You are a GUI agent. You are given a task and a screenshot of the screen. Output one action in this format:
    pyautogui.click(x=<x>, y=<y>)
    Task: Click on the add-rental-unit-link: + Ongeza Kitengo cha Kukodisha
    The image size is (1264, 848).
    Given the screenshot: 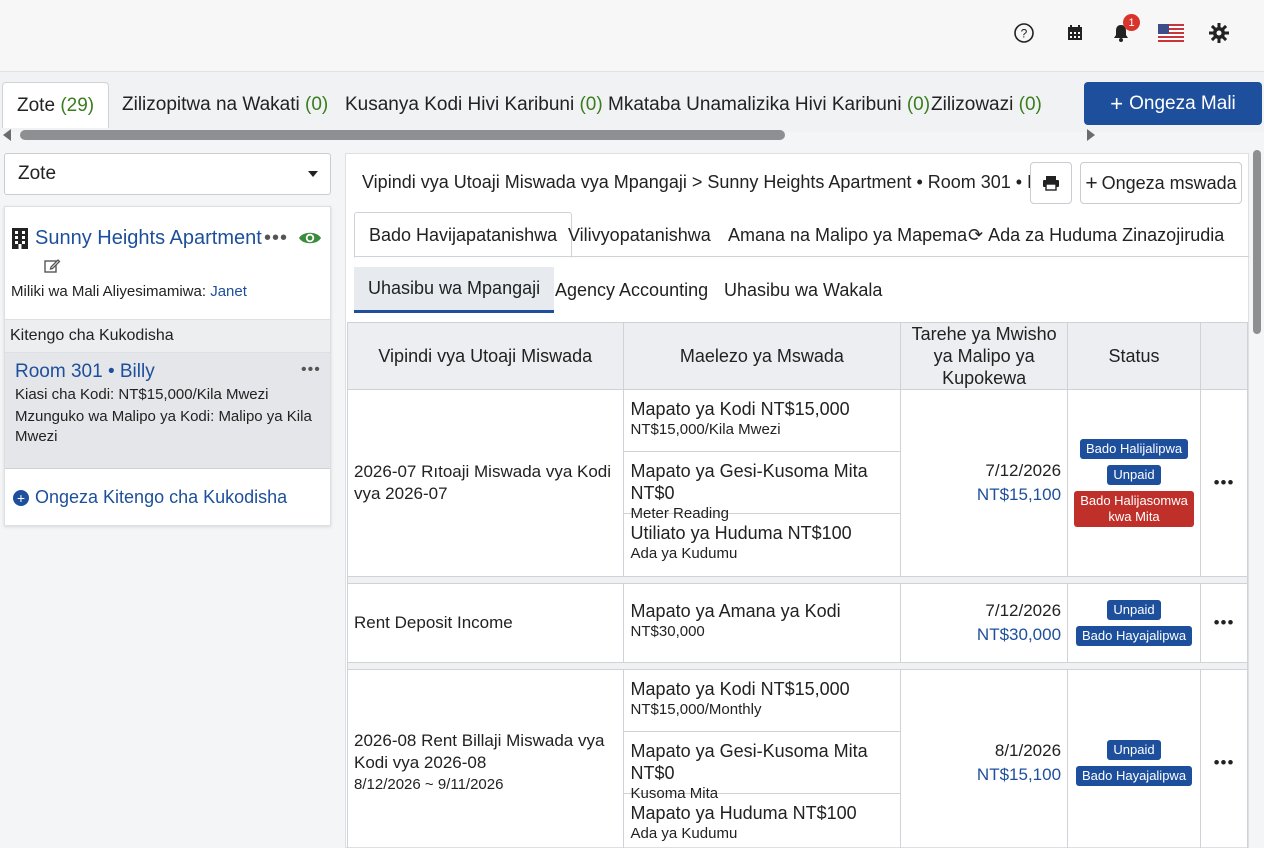 What is the action you would take?
    pyautogui.click(x=150, y=497)
    